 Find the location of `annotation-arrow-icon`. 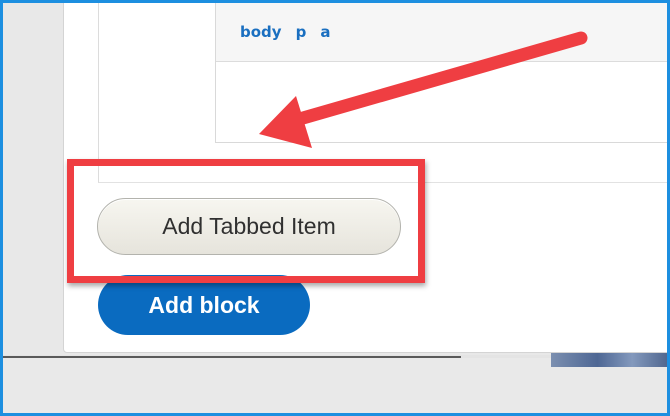

annotation-arrow-icon is located at coordinates (423, 89).